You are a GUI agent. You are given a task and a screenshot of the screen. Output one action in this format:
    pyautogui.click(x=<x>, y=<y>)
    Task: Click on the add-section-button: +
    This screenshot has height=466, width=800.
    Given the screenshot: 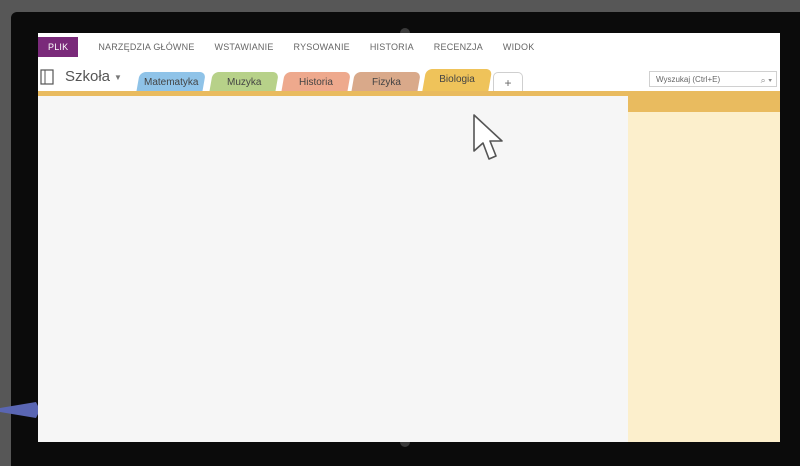 What is the action you would take?
    pyautogui.click(x=508, y=82)
    